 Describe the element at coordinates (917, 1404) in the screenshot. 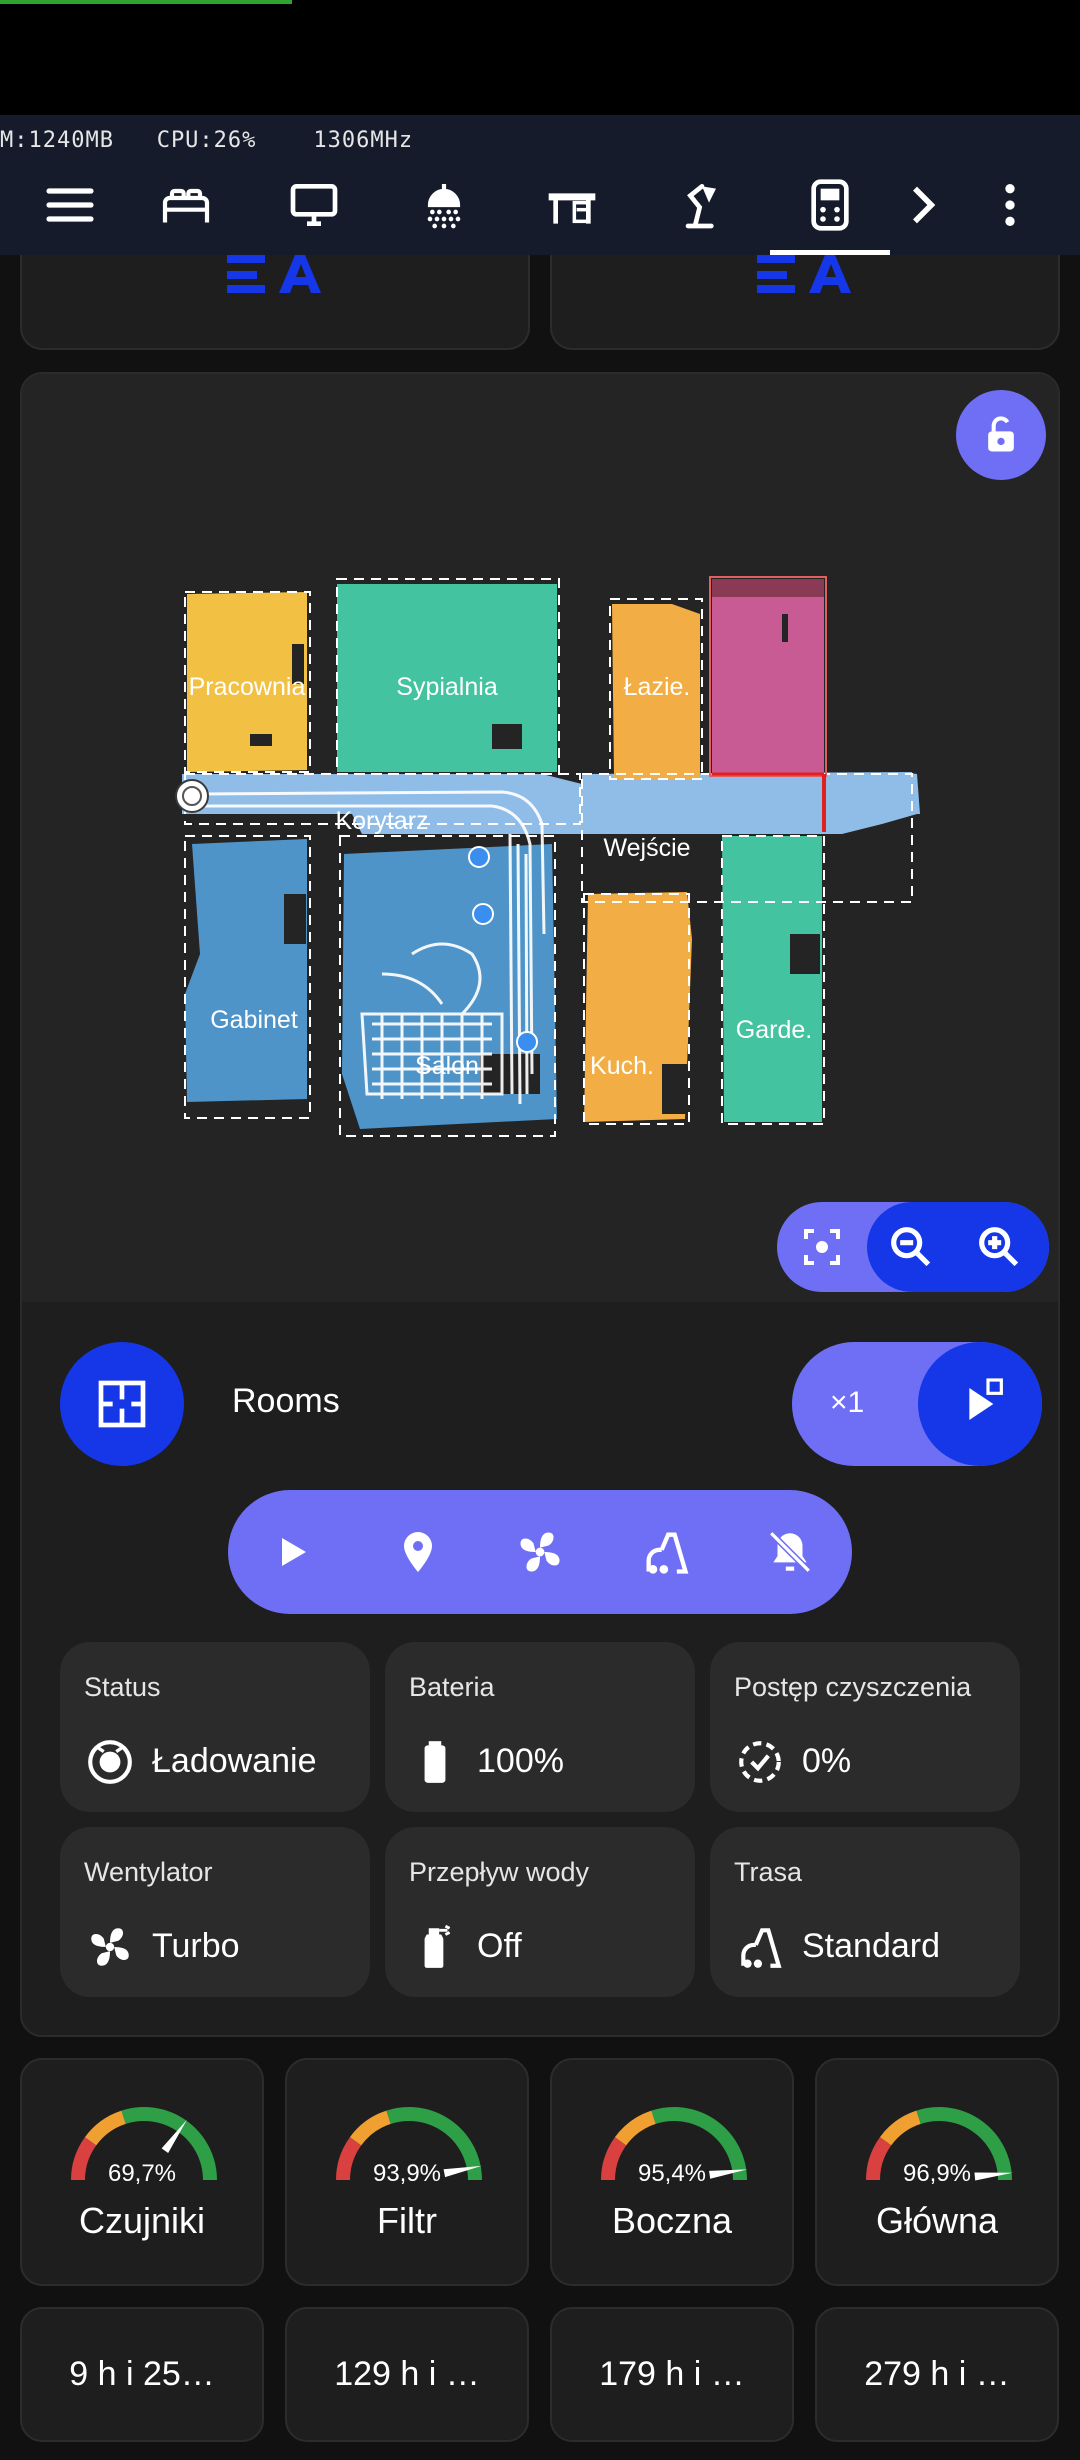

I see `repeat-start-group: ×1` at that location.